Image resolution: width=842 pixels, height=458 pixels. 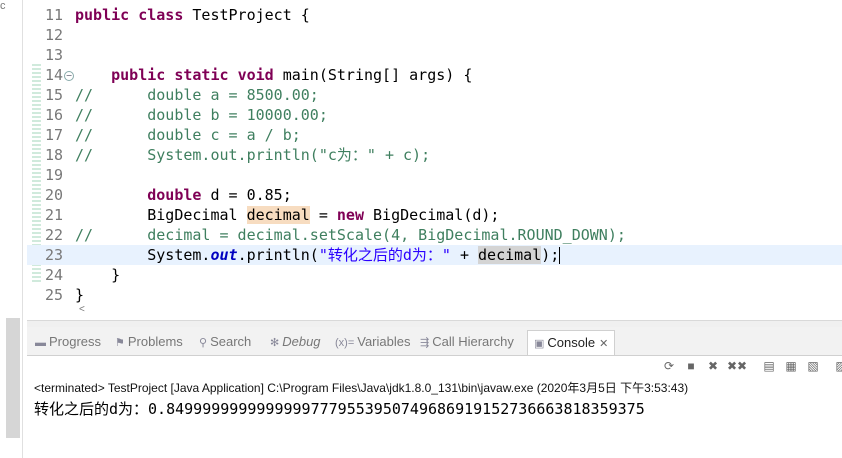 I want to click on tab-problems: ⚑ Problems, so click(x=149, y=342).